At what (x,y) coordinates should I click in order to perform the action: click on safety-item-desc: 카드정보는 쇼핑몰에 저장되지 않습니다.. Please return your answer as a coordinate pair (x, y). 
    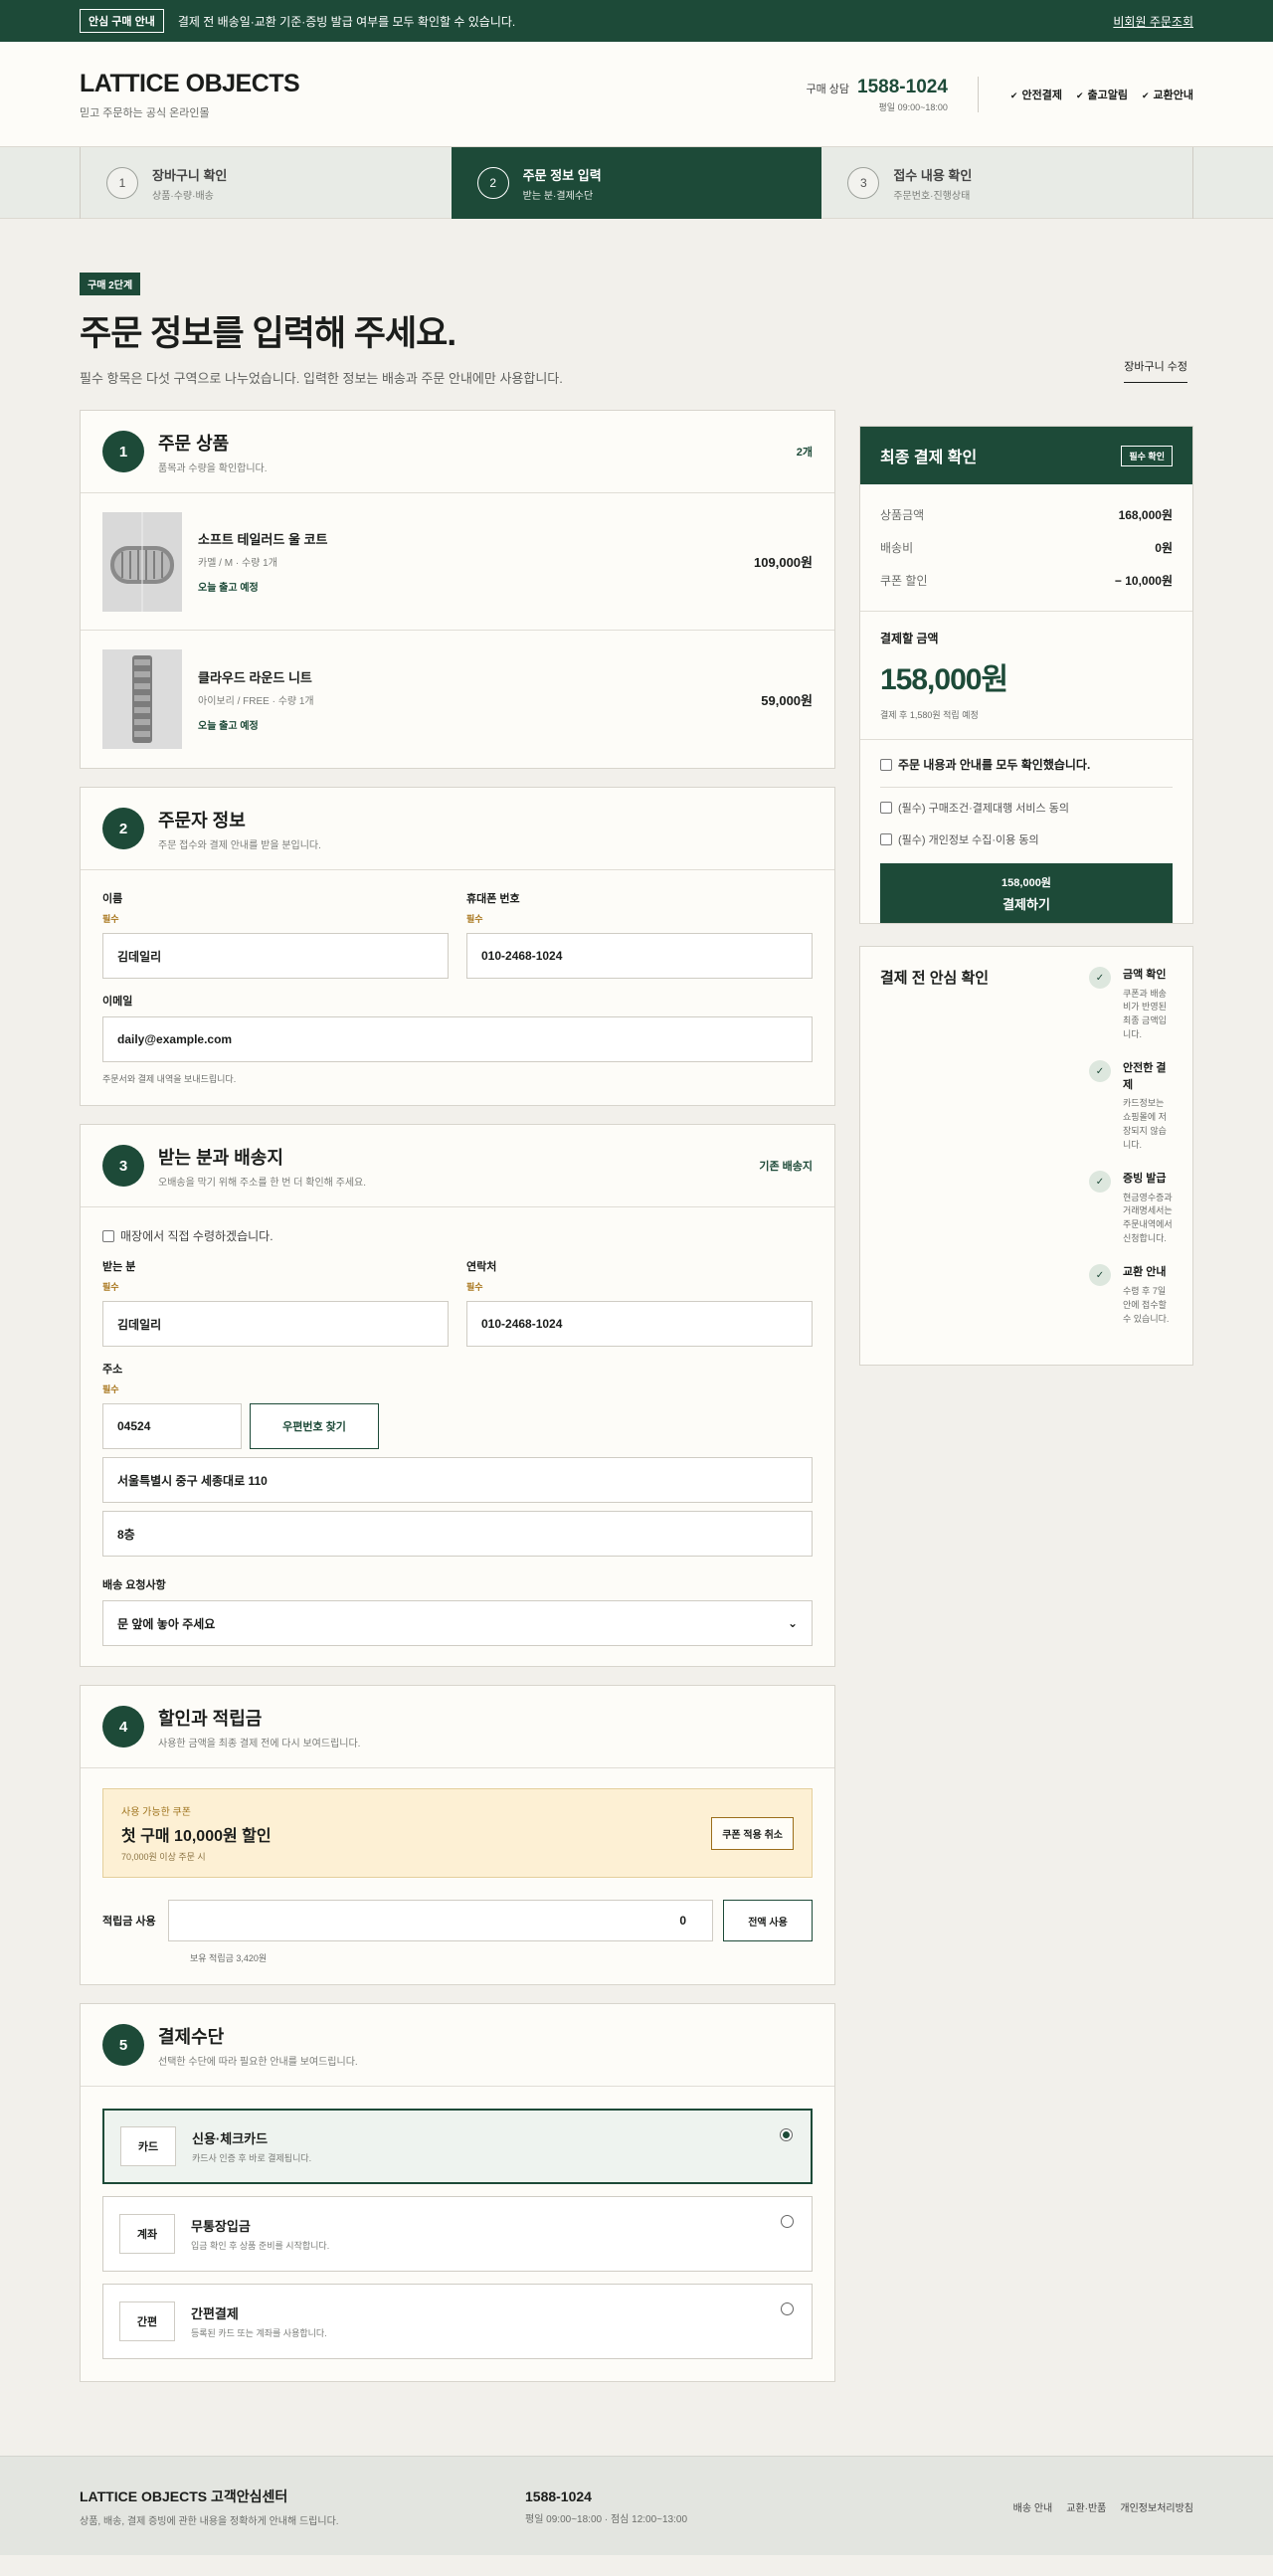
    Looking at the image, I should click on (1145, 1124).